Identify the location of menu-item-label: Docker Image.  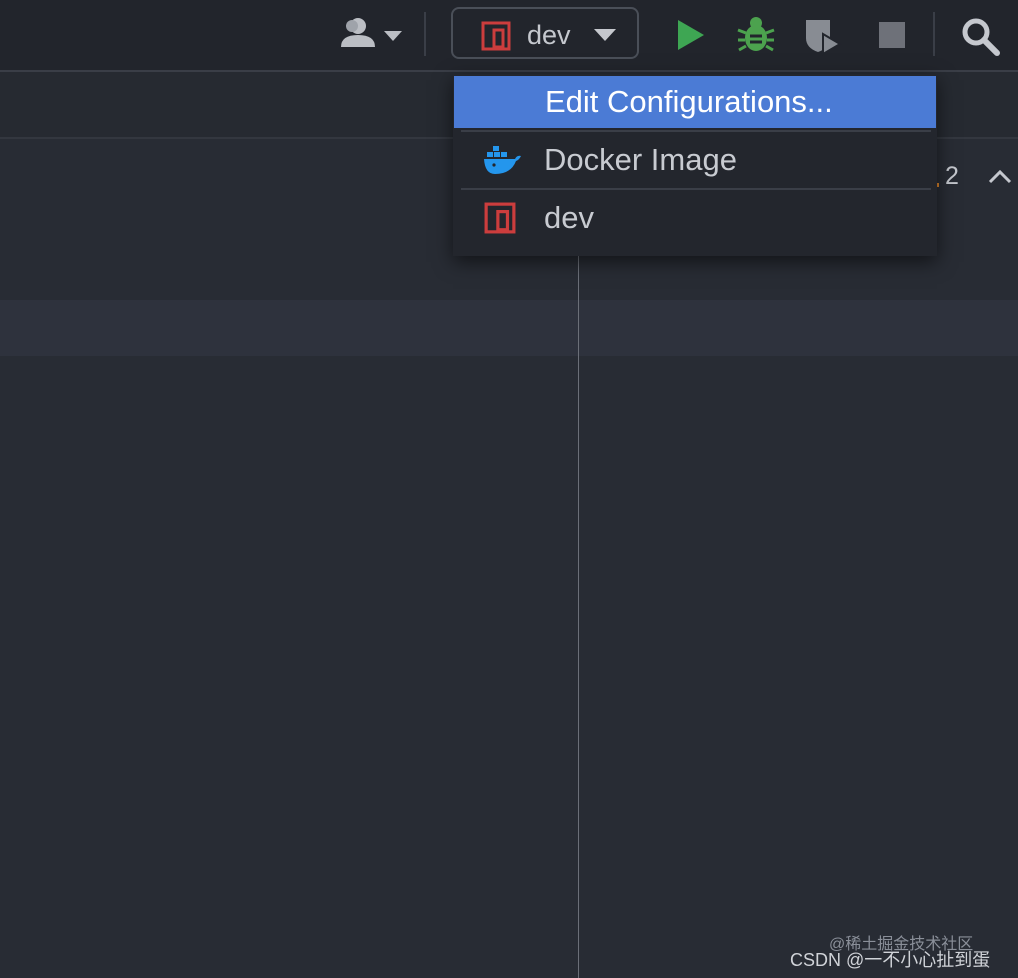
(640, 159).